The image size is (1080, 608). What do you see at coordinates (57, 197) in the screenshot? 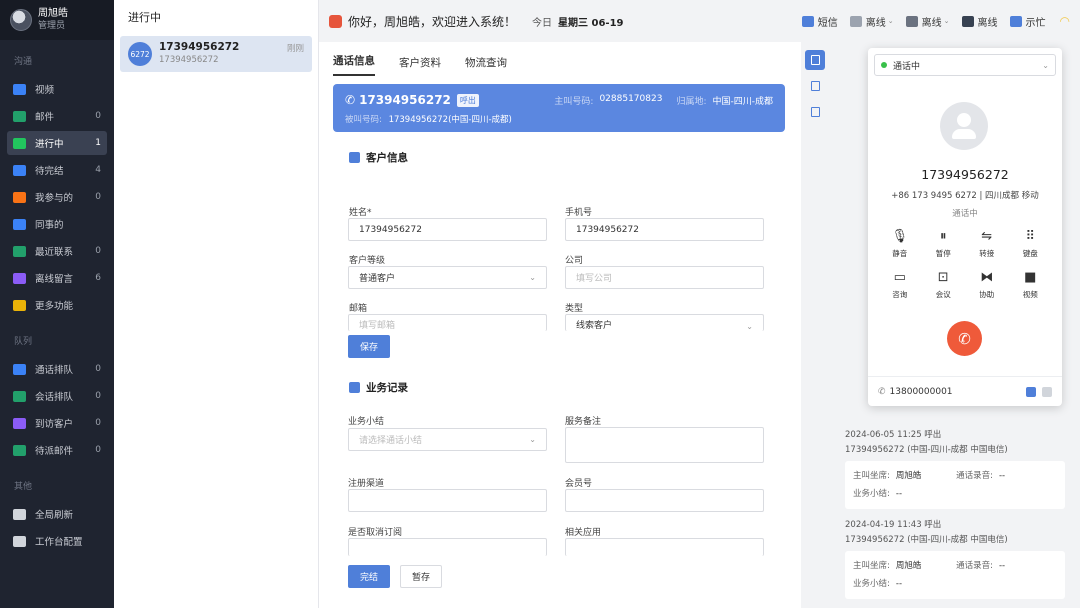
I see `nav-item: 我参与的 0` at bounding box center [57, 197].